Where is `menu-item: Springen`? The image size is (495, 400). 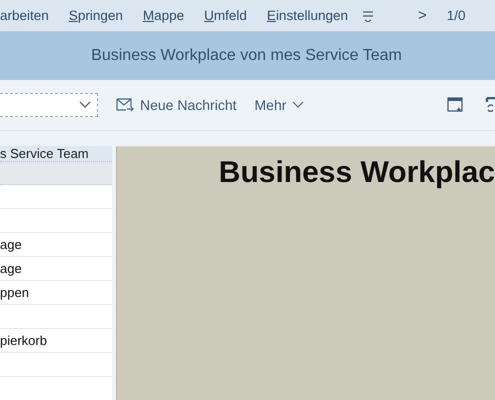 menu-item: Springen is located at coordinates (95, 15).